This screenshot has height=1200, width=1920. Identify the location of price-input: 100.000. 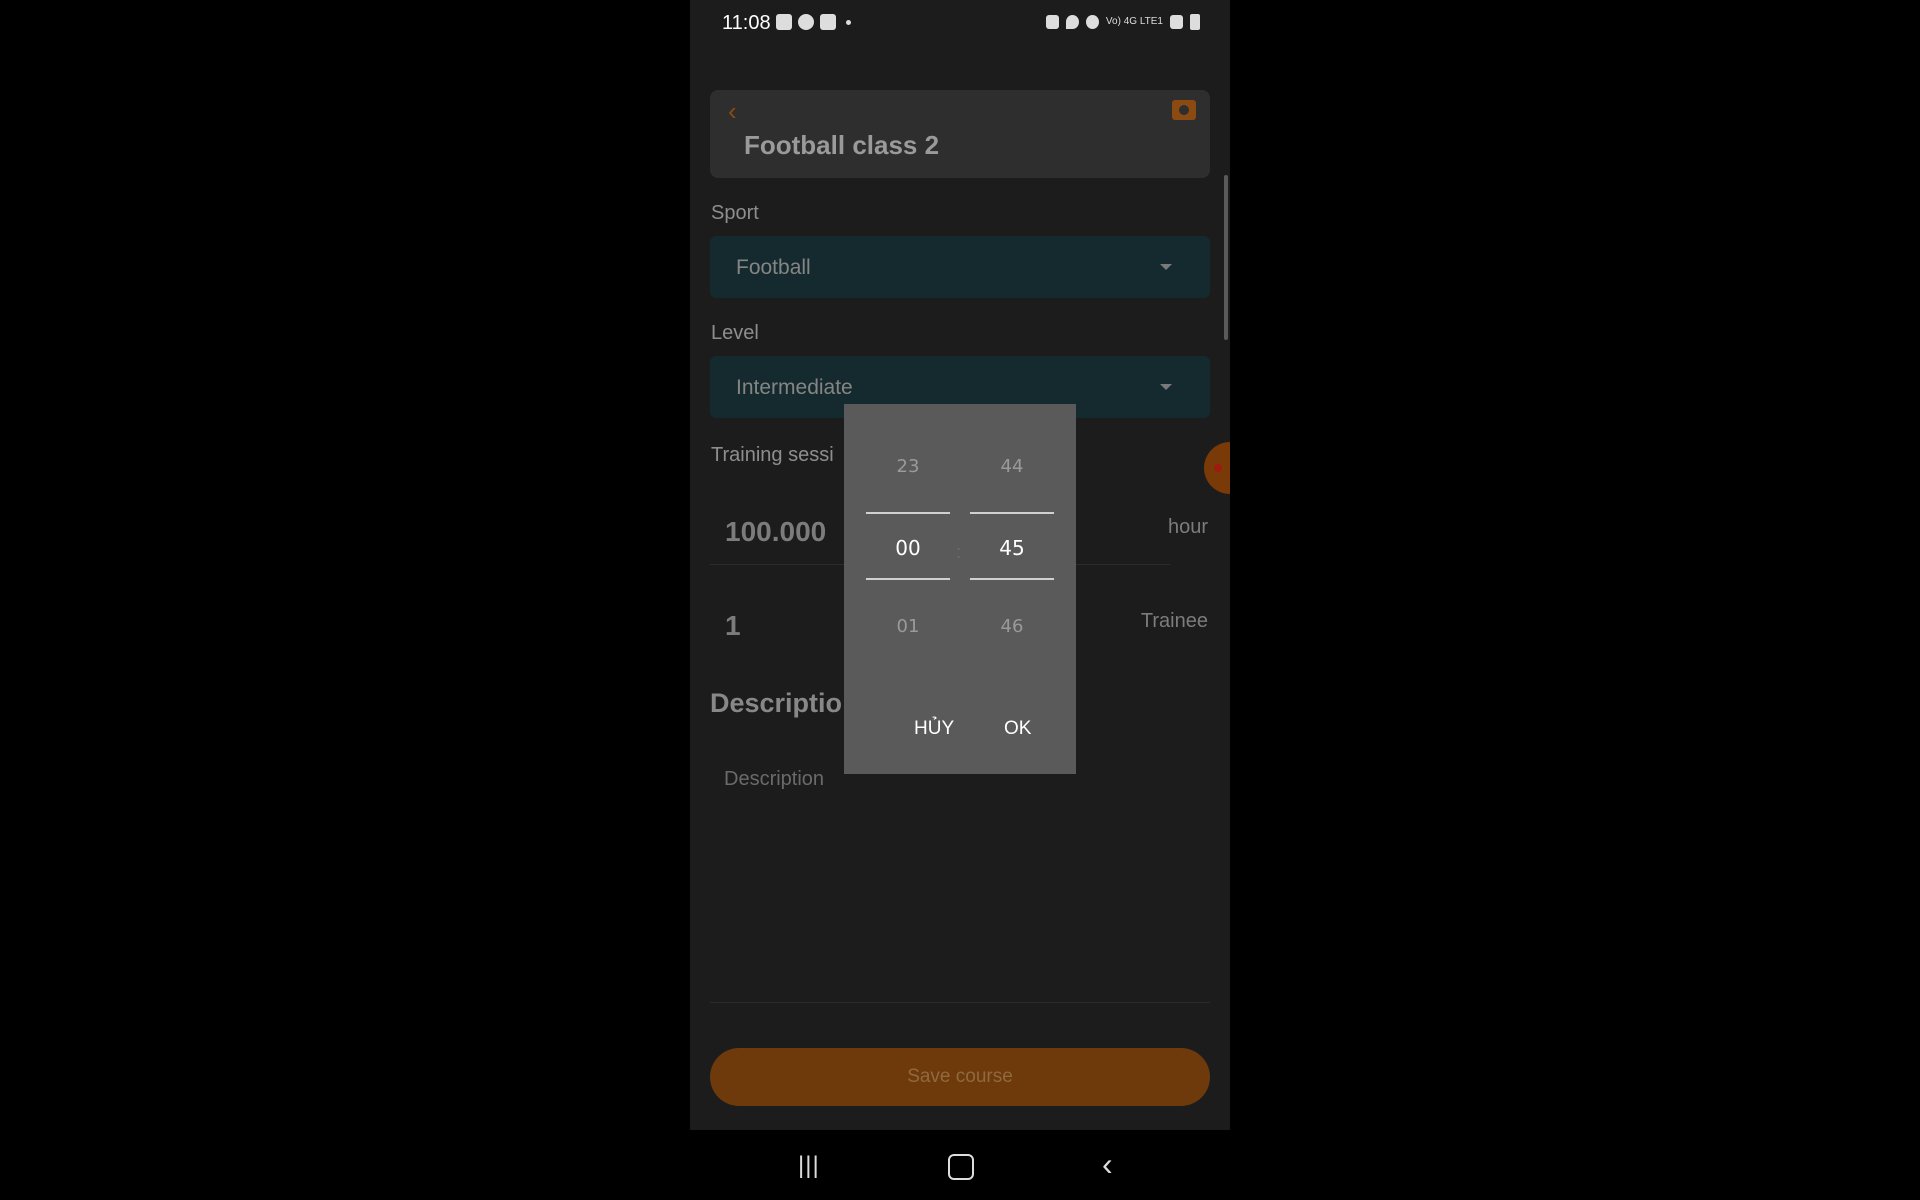
(775, 532).